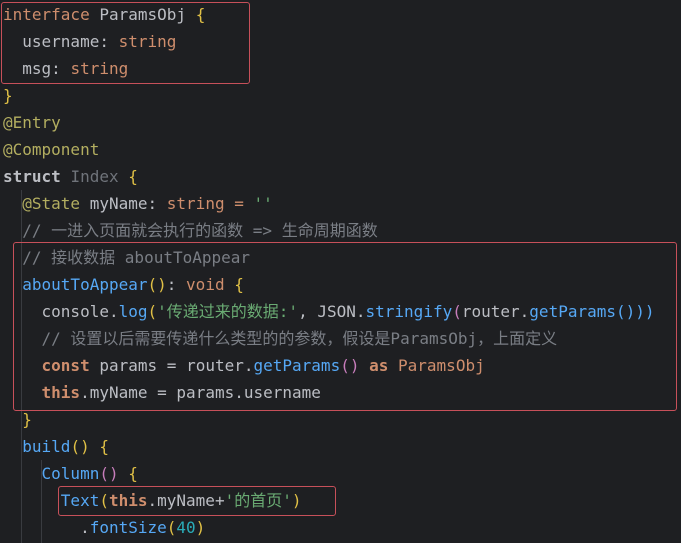  What do you see at coordinates (65, 446) in the screenshot?
I see `code-line-17: build() {` at bounding box center [65, 446].